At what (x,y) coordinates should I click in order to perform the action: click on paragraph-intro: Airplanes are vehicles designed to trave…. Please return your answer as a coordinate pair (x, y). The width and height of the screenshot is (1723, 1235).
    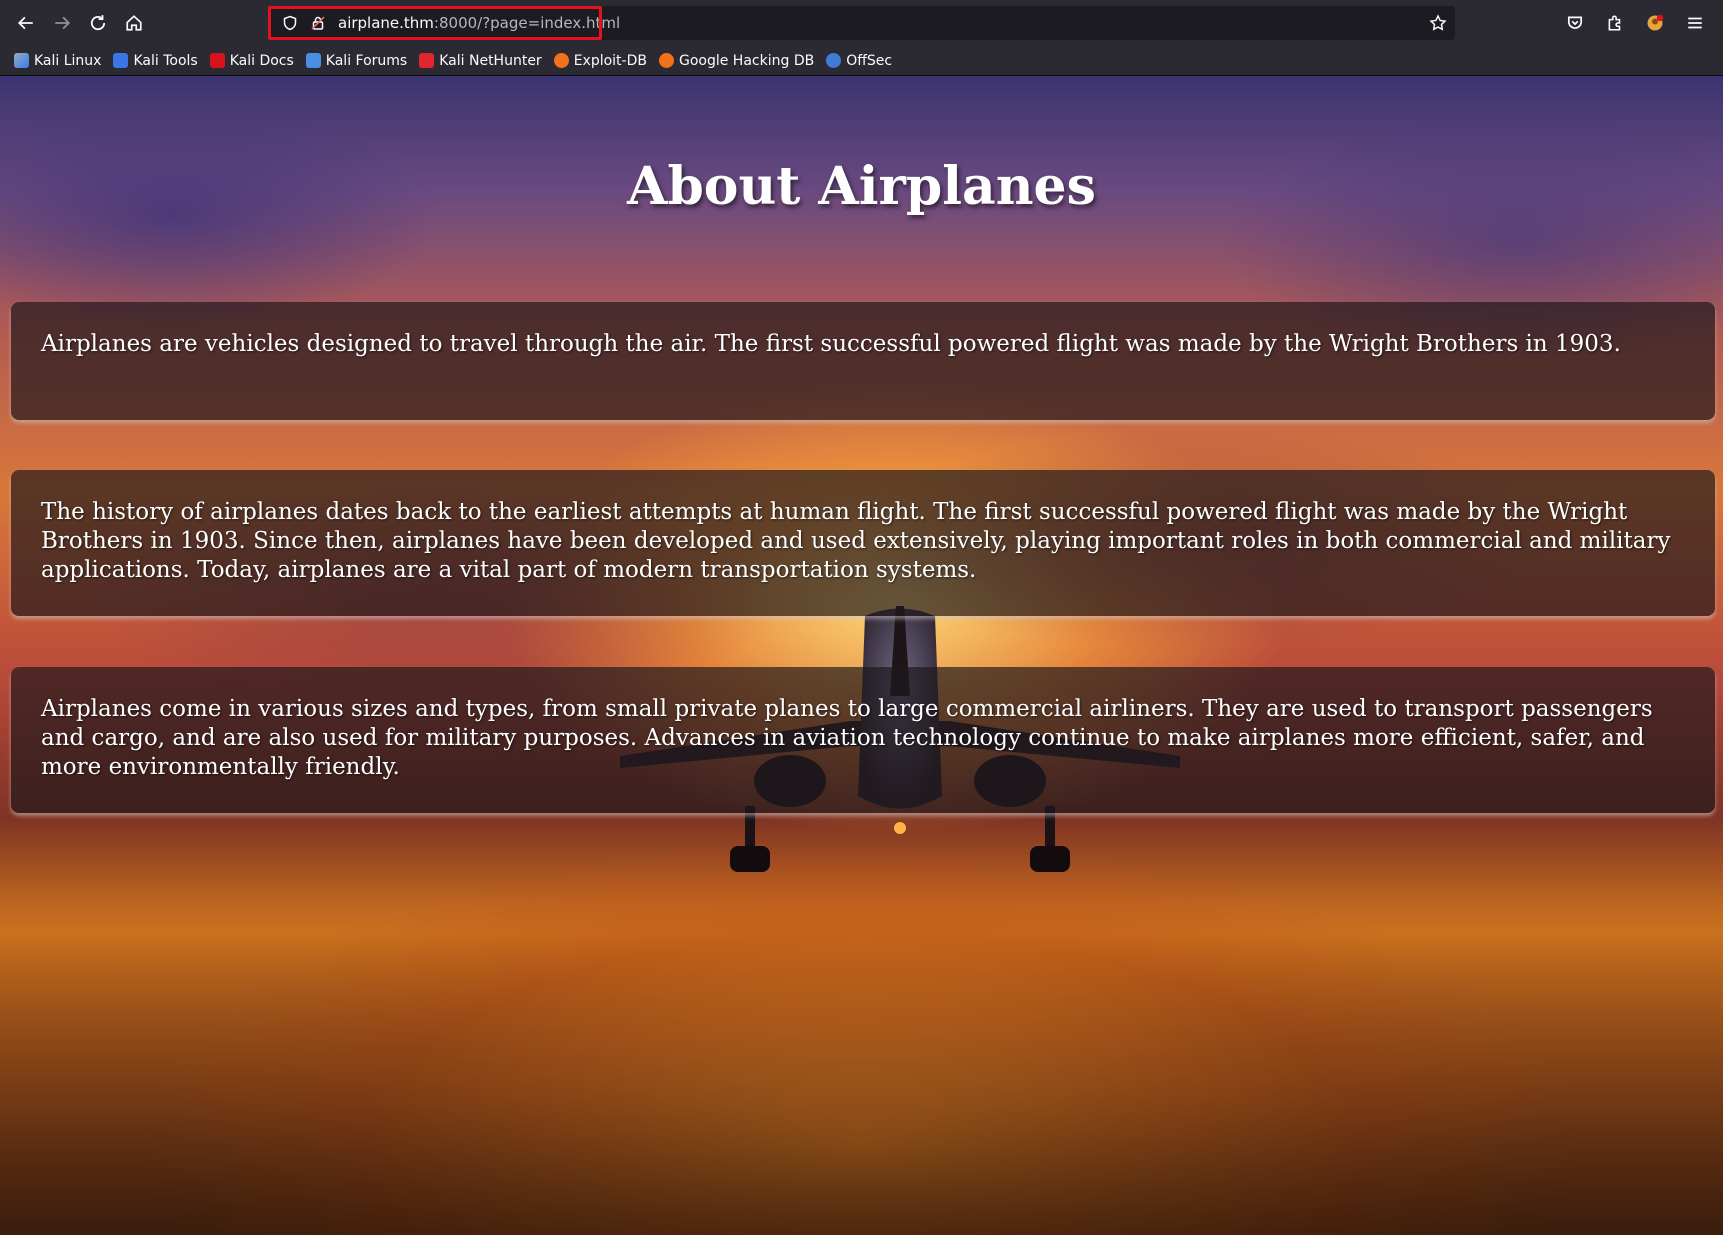
    Looking at the image, I should click on (831, 344).